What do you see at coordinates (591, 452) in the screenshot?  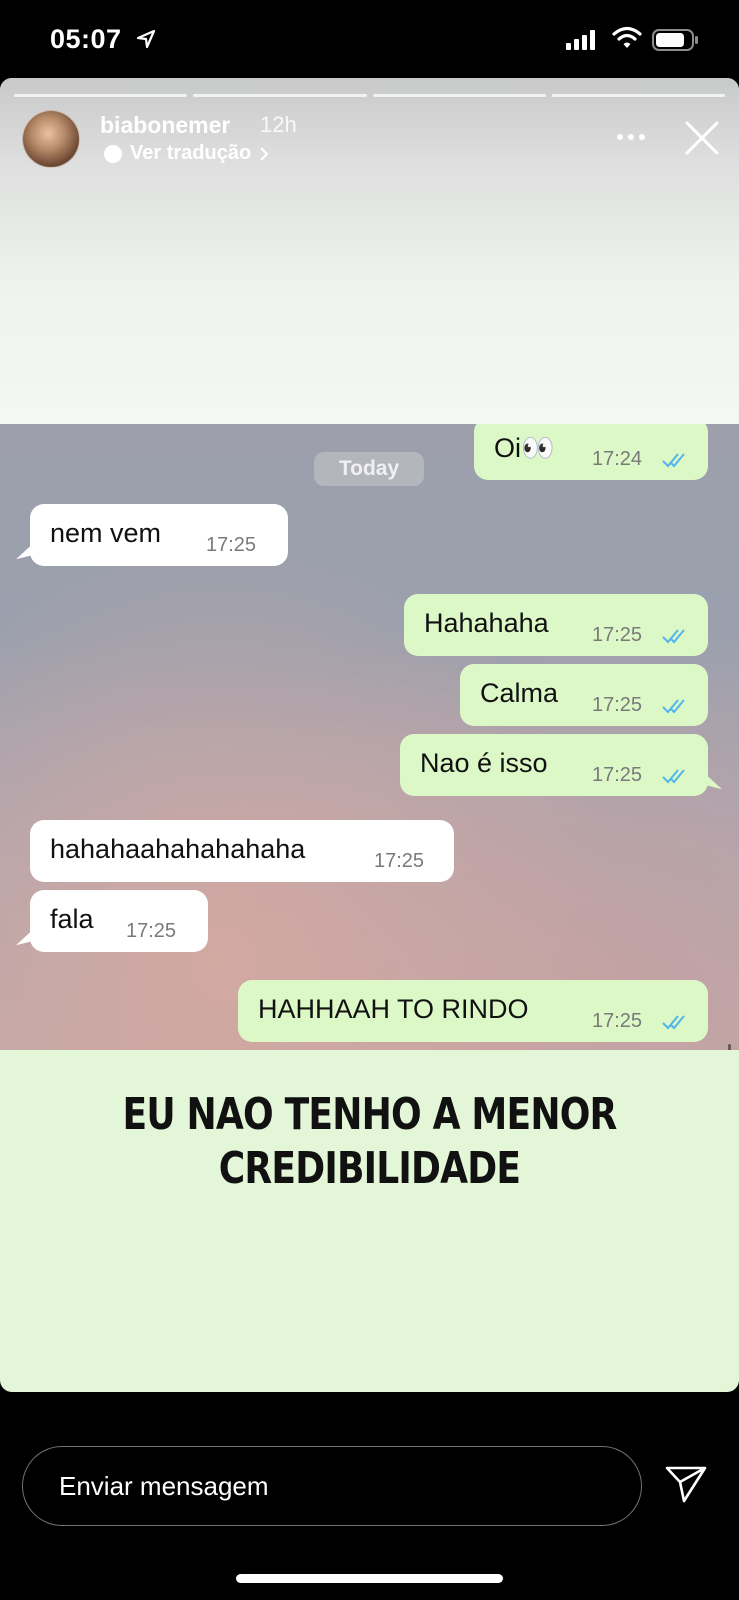 I see `chat-message-out: Oi👀 17:24` at bounding box center [591, 452].